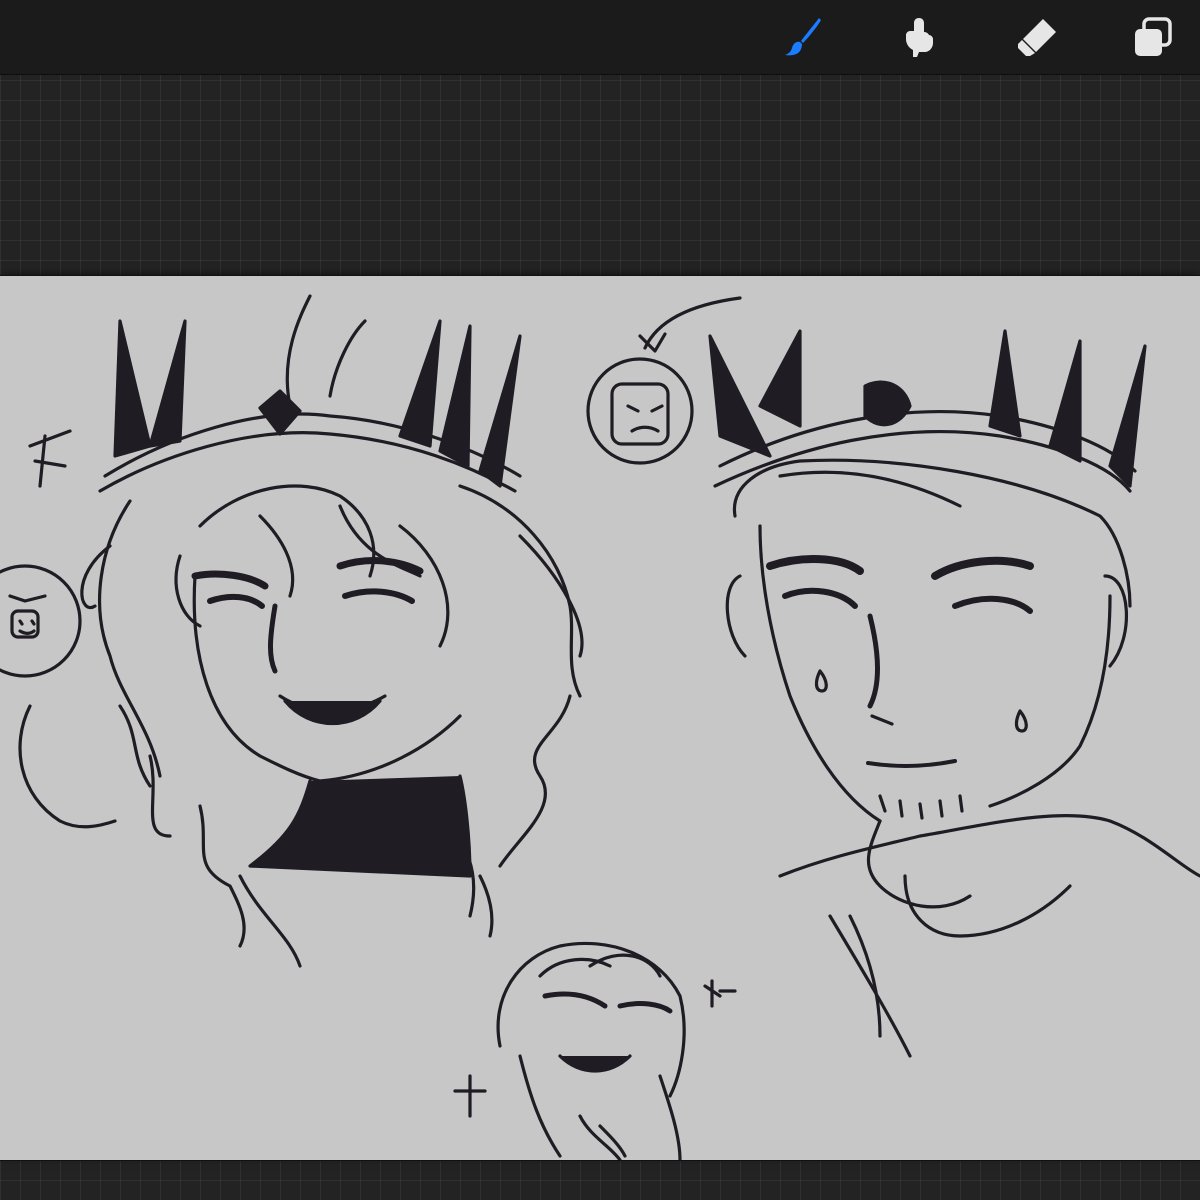 The height and width of the screenshot is (1200, 1200). I want to click on chibi-character-sketch, so click(595, 1050).